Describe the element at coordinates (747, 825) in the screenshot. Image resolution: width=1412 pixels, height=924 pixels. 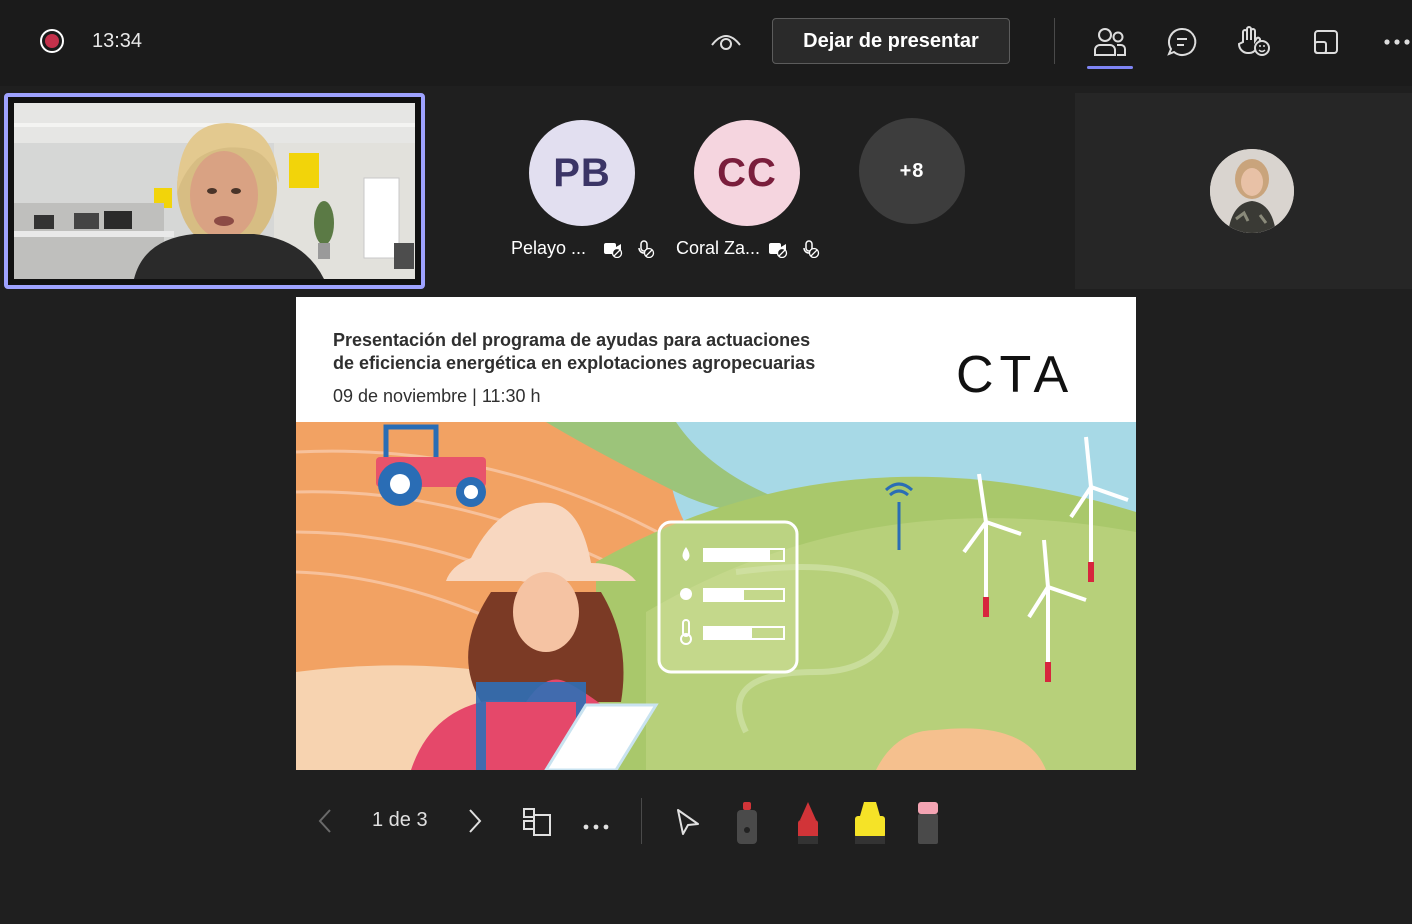
I see `laser-pointer-icon` at that location.